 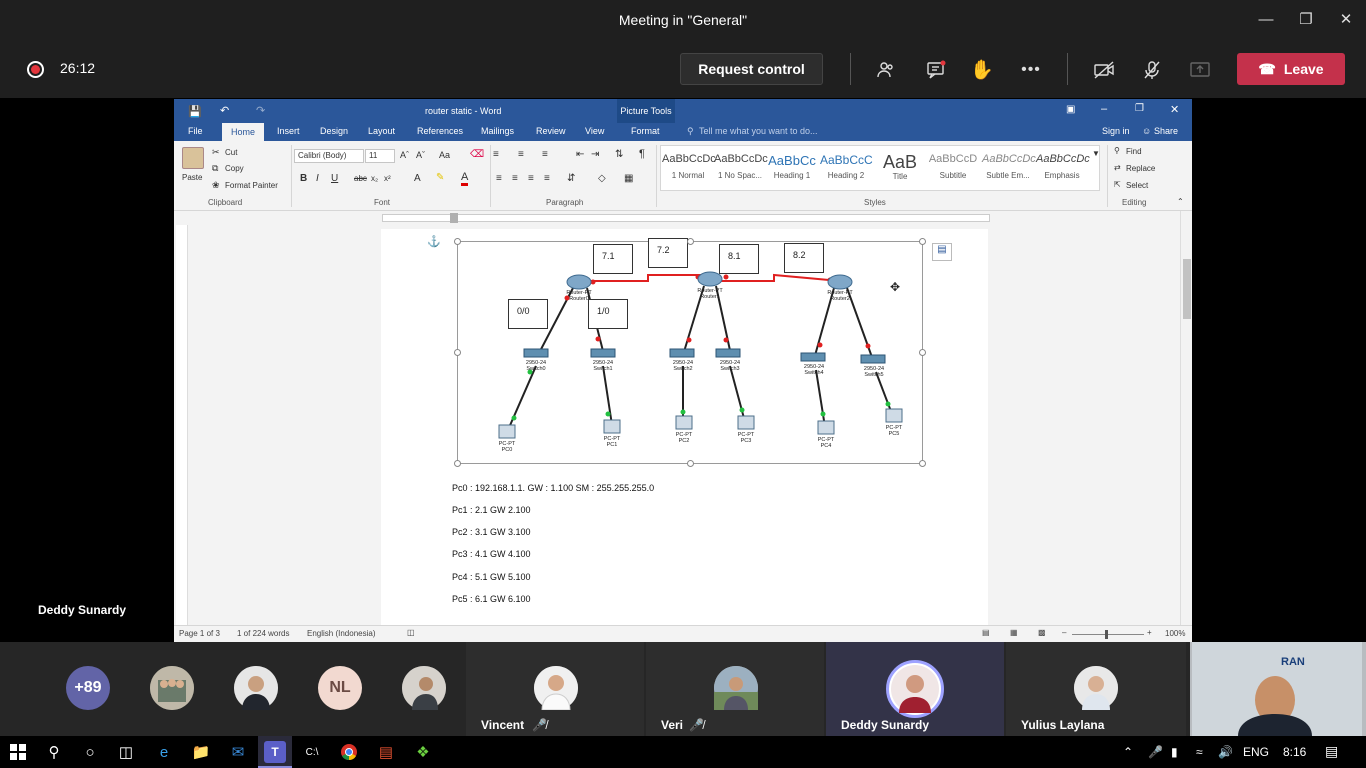 I want to click on subscript-icon: x₂, so click(x=374, y=178).